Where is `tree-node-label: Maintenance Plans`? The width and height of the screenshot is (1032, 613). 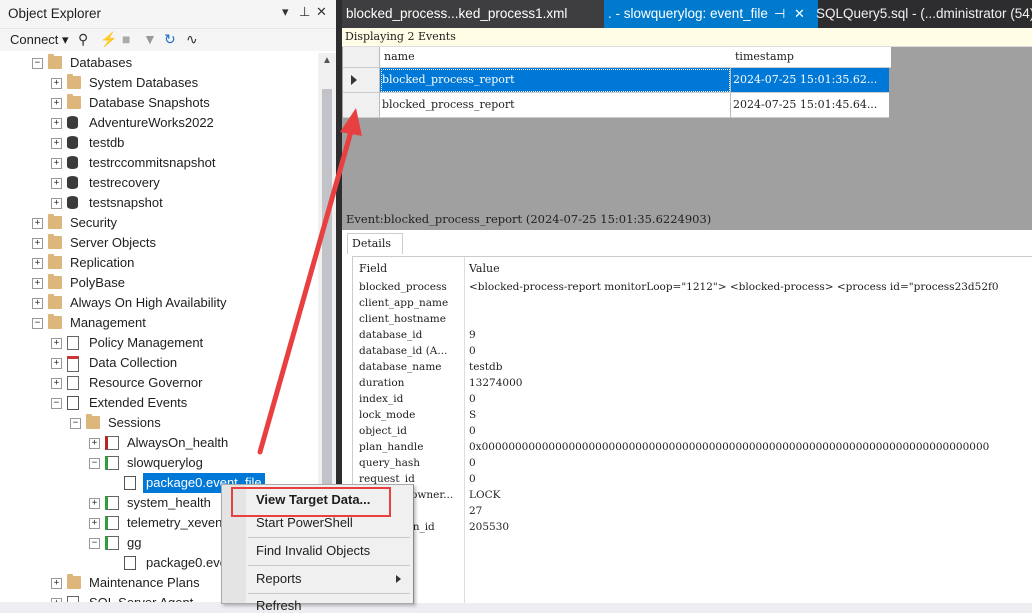 tree-node-label: Maintenance Plans is located at coordinates (144, 582).